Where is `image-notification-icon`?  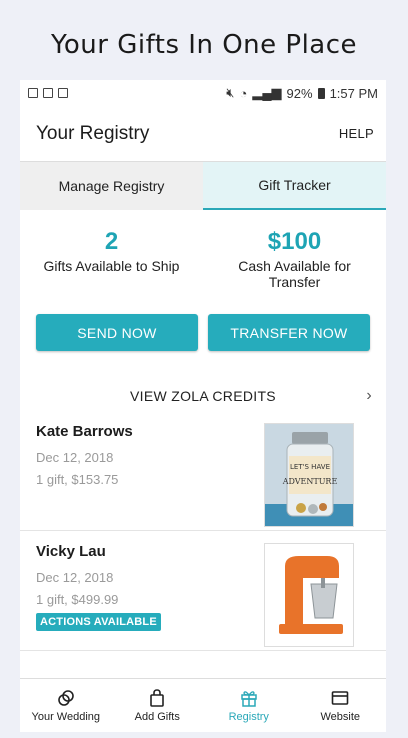 image-notification-icon is located at coordinates (33, 93).